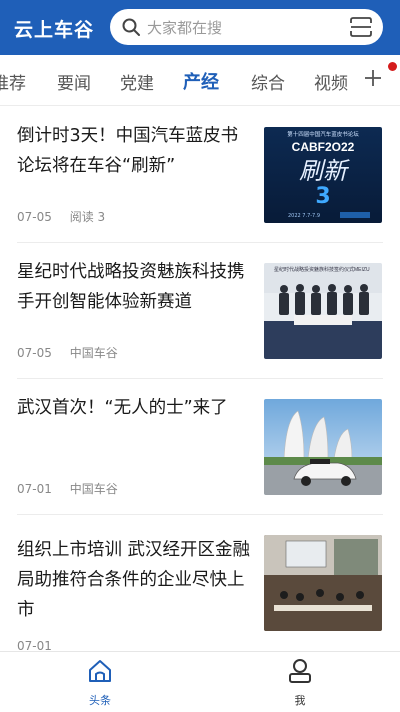 This screenshot has height=712, width=400. I want to click on training-meeting-image, so click(323, 583).